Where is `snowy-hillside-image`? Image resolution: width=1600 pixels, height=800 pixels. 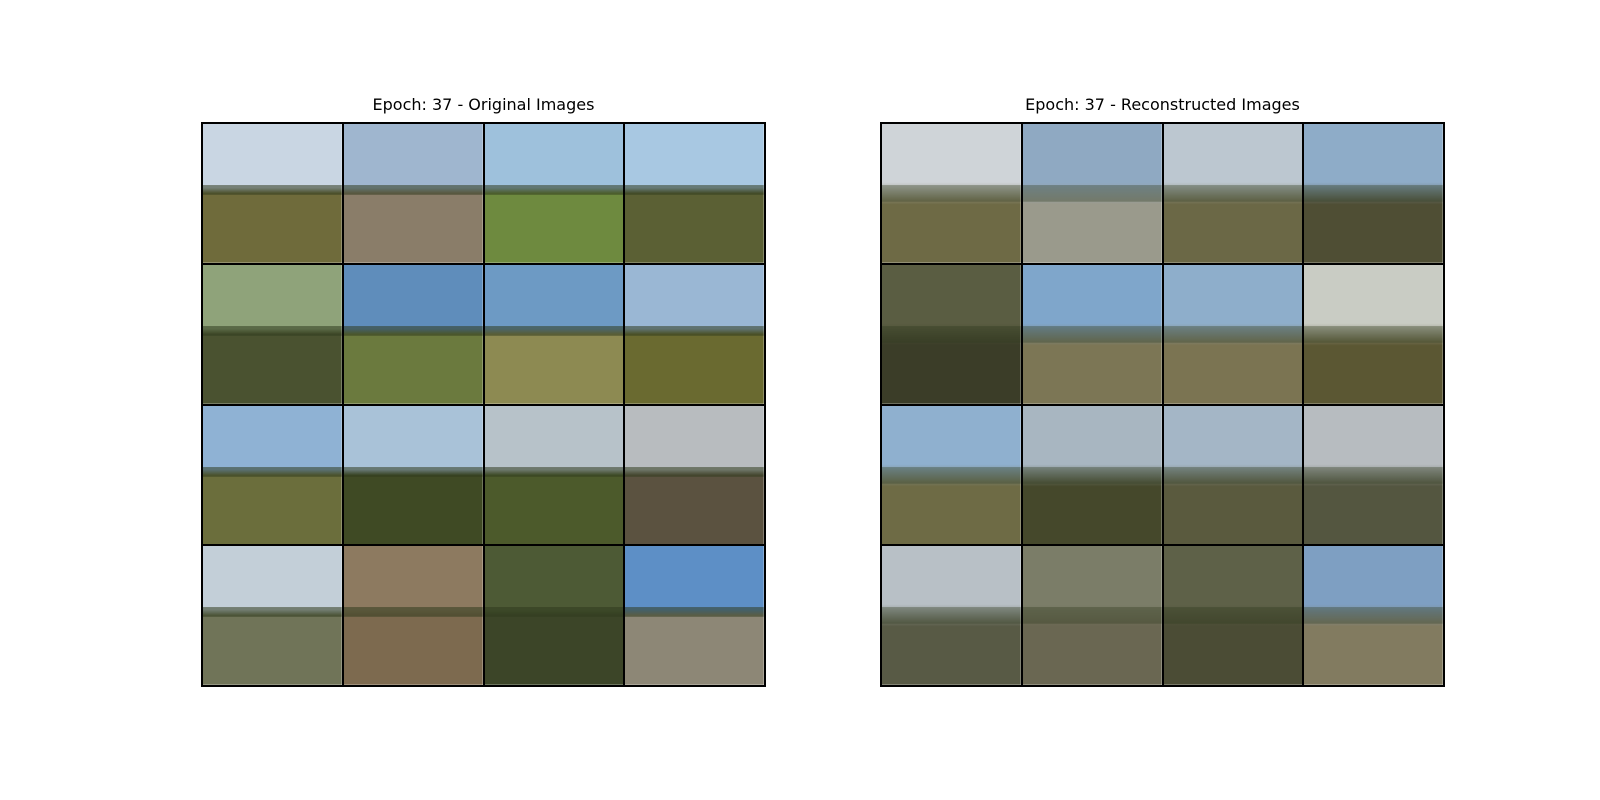 snowy-hillside-image is located at coordinates (413, 193).